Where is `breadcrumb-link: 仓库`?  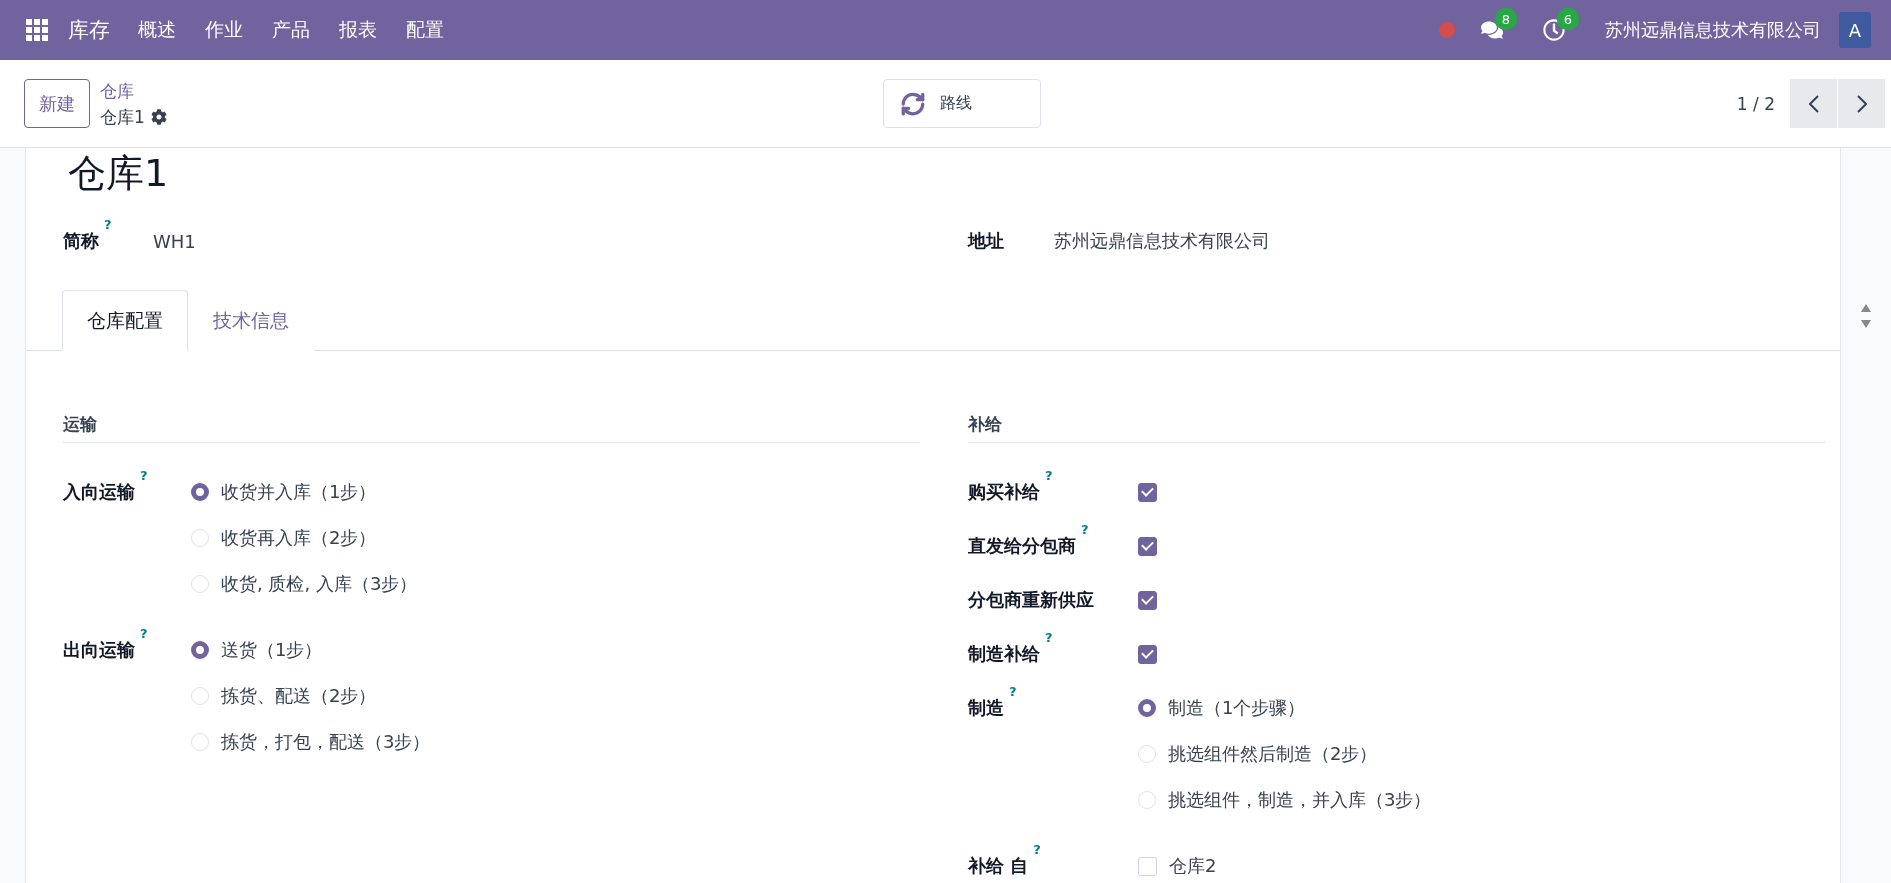
breadcrumb-link: 仓库 is located at coordinates (133, 90).